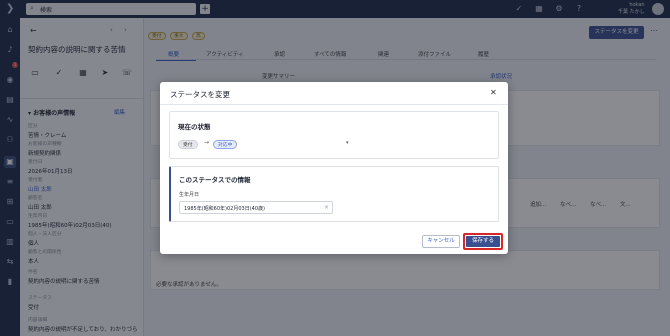 The width and height of the screenshot is (670, 336). Describe the element at coordinates (347, 143) in the screenshot. I see `chevron-down-icon: ▾` at that location.